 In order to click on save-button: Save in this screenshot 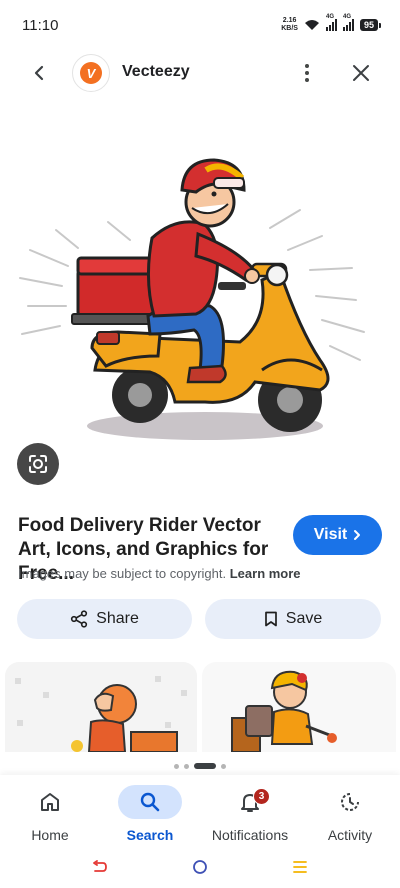, I will do `click(293, 619)`.